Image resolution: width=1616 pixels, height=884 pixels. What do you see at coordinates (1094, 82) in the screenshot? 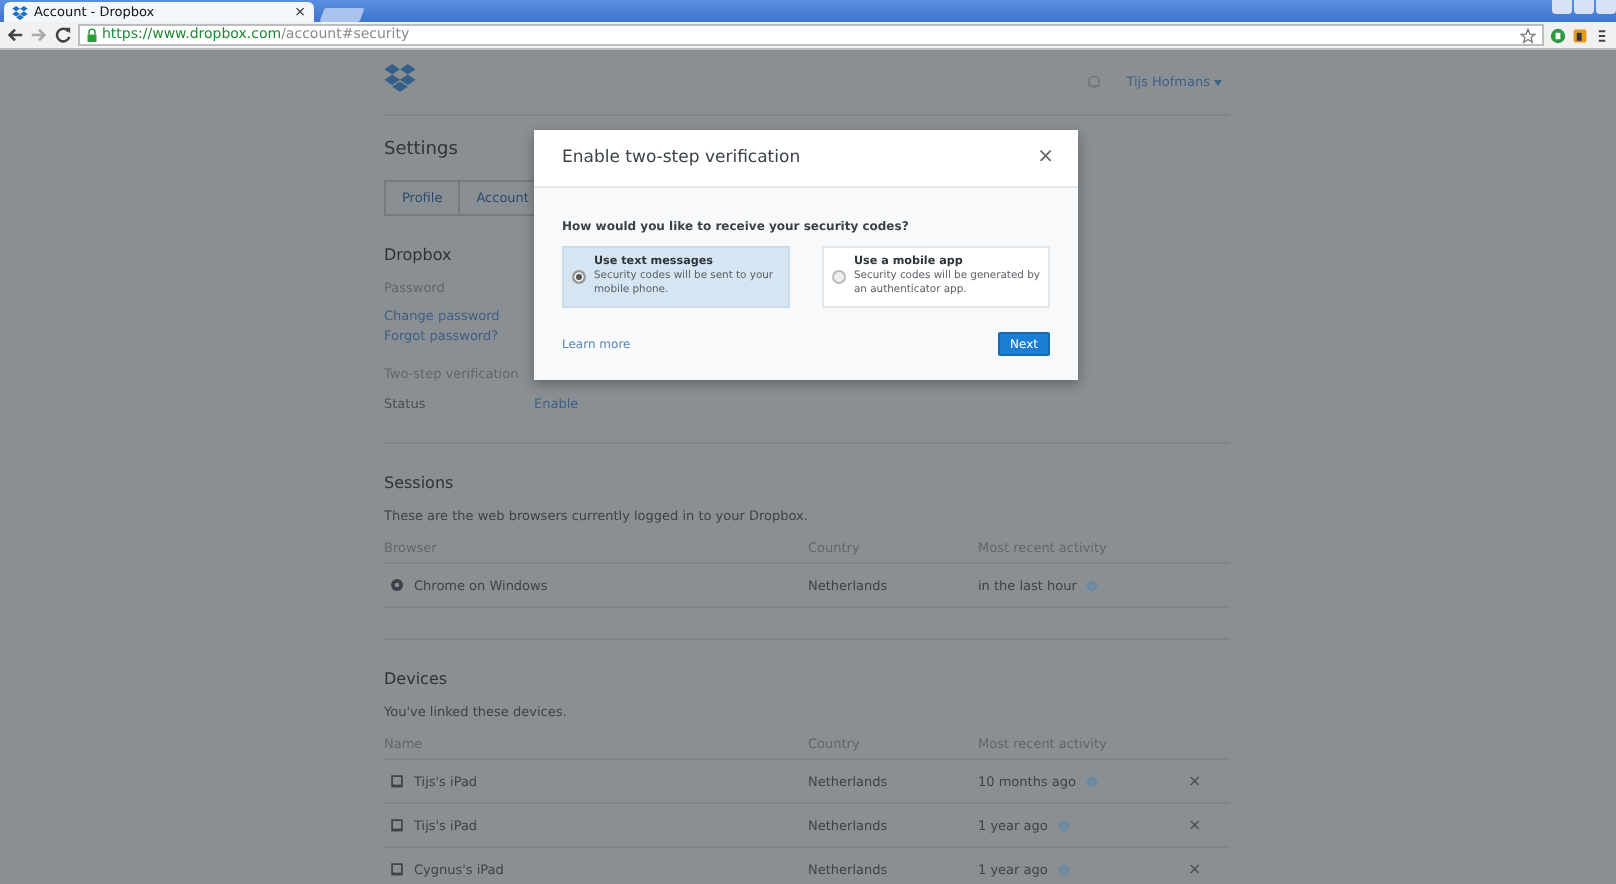
I see `bell-icon` at bounding box center [1094, 82].